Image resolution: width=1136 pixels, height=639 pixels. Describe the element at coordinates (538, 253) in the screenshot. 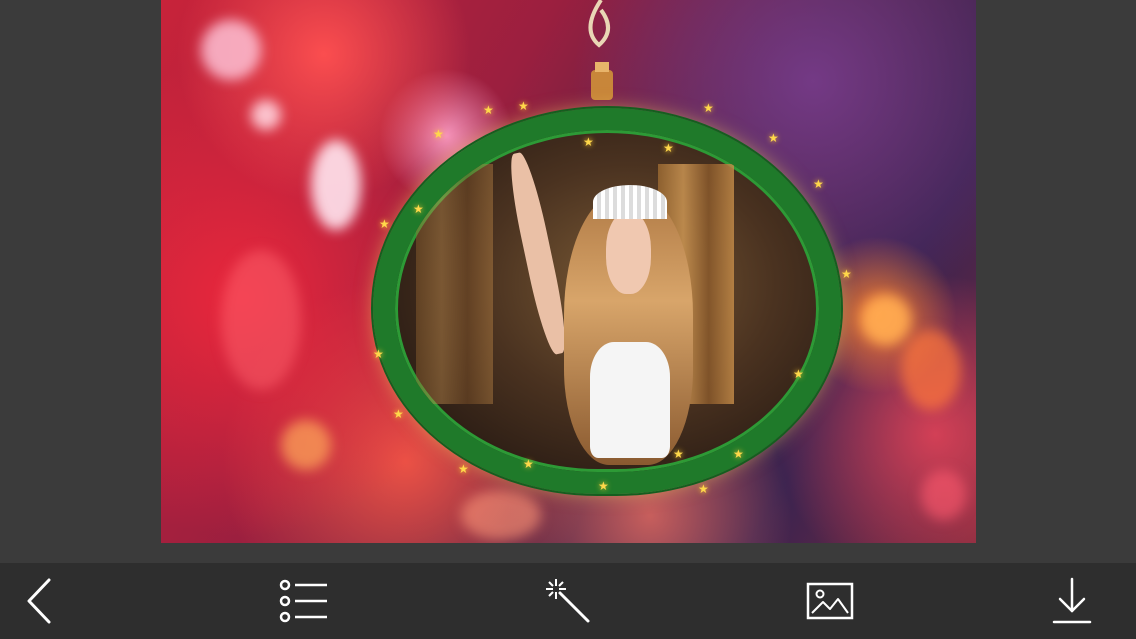

I see `raised-arm` at that location.